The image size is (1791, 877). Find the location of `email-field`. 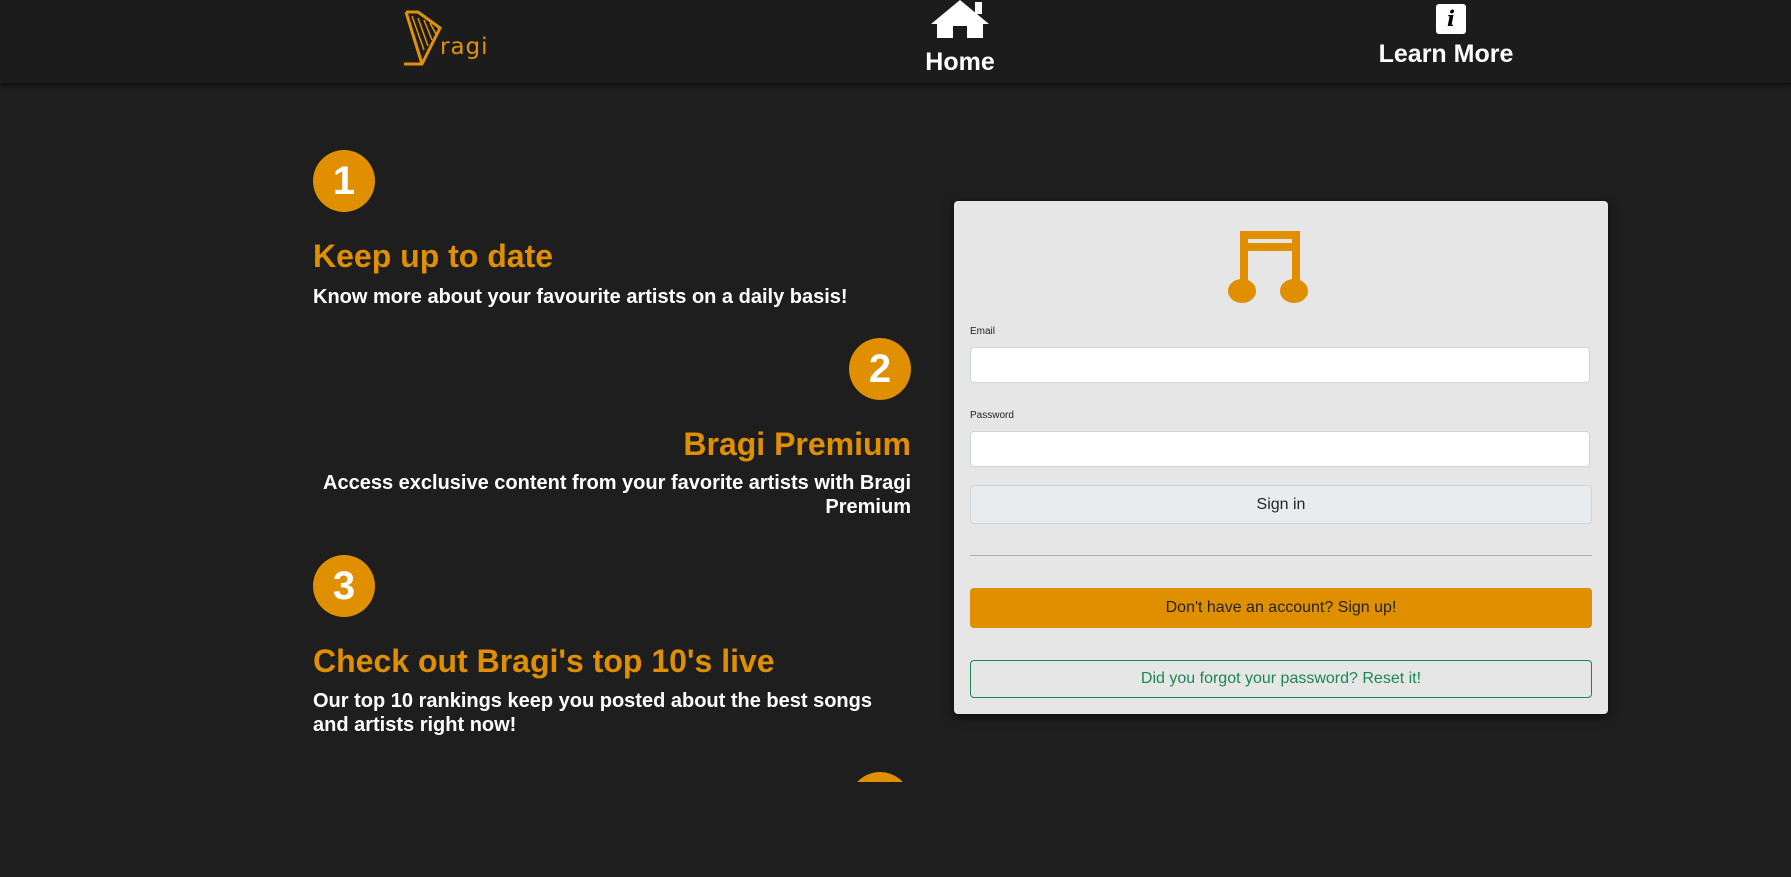

email-field is located at coordinates (1280, 365).